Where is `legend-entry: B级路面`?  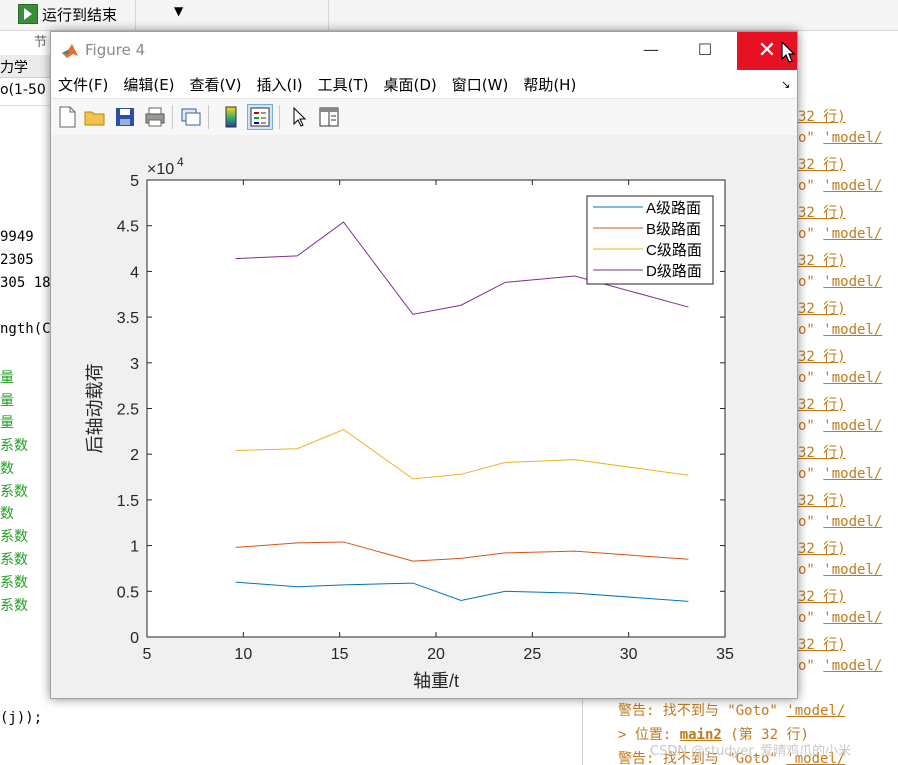
legend-entry: B级路面 is located at coordinates (673, 229).